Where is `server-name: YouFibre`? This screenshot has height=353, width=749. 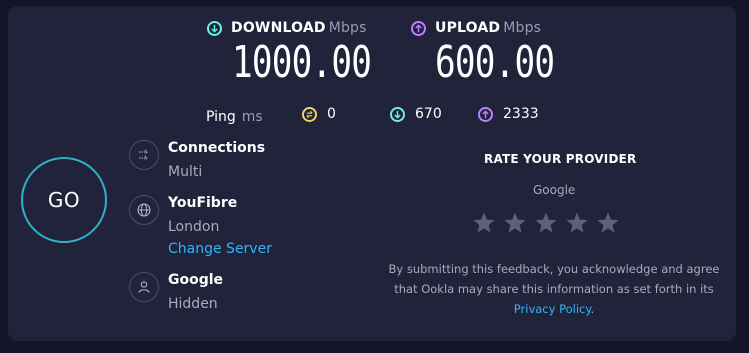 server-name: YouFibre is located at coordinates (203, 203).